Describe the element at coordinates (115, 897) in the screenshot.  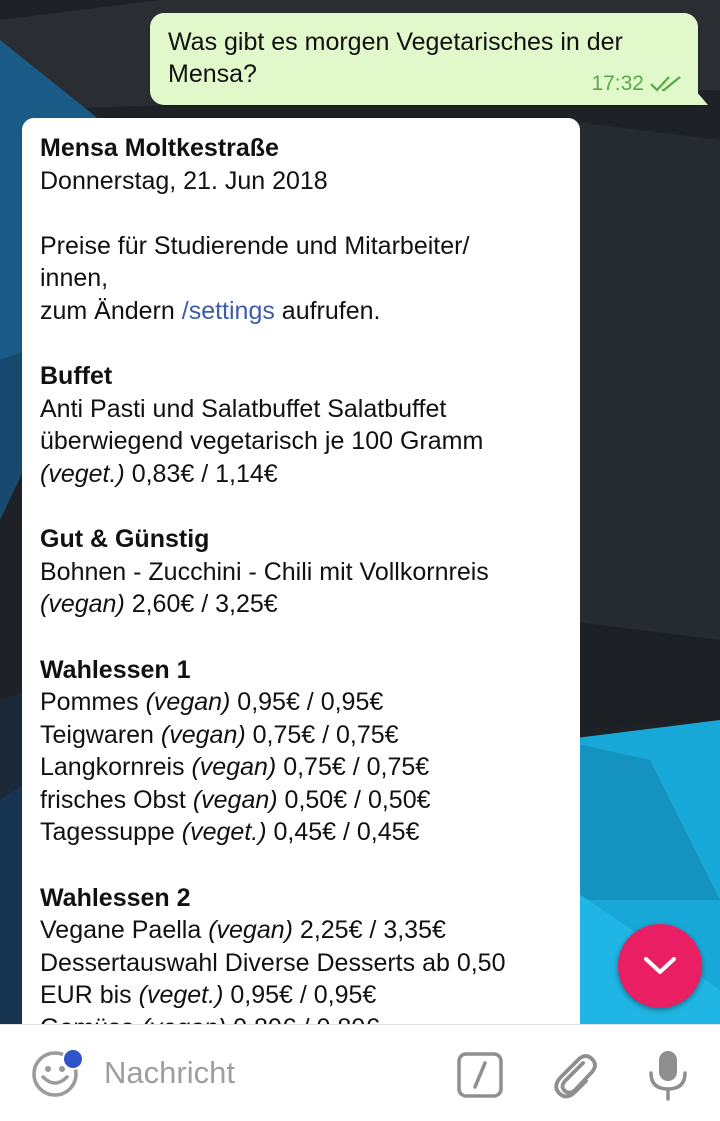
I see `section-title-wahlessen-2: Wahlessen 2` at that location.